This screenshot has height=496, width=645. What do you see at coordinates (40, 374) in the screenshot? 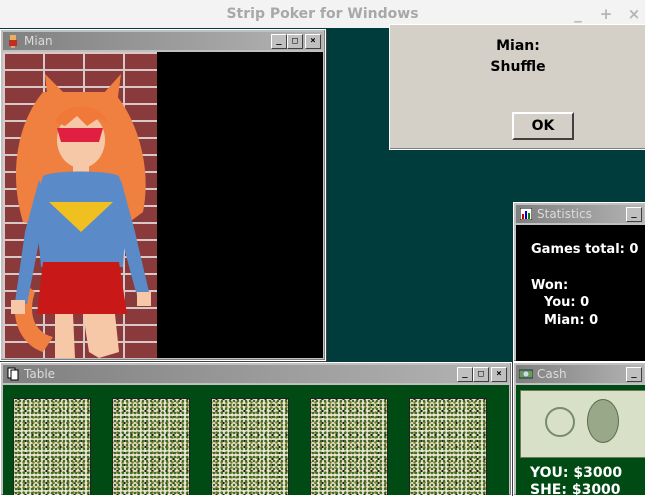
I see `table-window-title: Table` at bounding box center [40, 374].